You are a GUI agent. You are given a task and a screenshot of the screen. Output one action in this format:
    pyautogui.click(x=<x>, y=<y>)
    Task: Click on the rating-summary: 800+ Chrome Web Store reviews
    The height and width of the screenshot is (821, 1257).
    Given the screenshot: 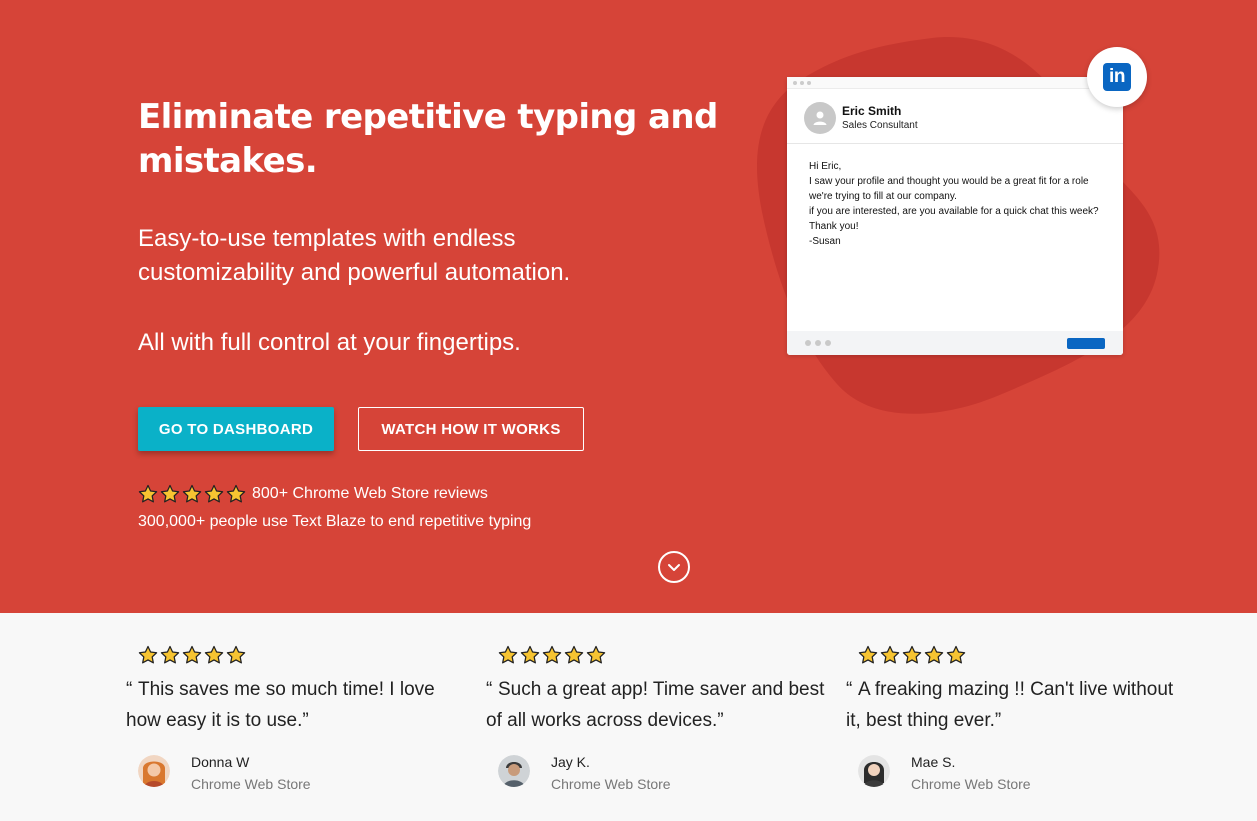 What is the action you would take?
    pyautogui.click(x=313, y=494)
    